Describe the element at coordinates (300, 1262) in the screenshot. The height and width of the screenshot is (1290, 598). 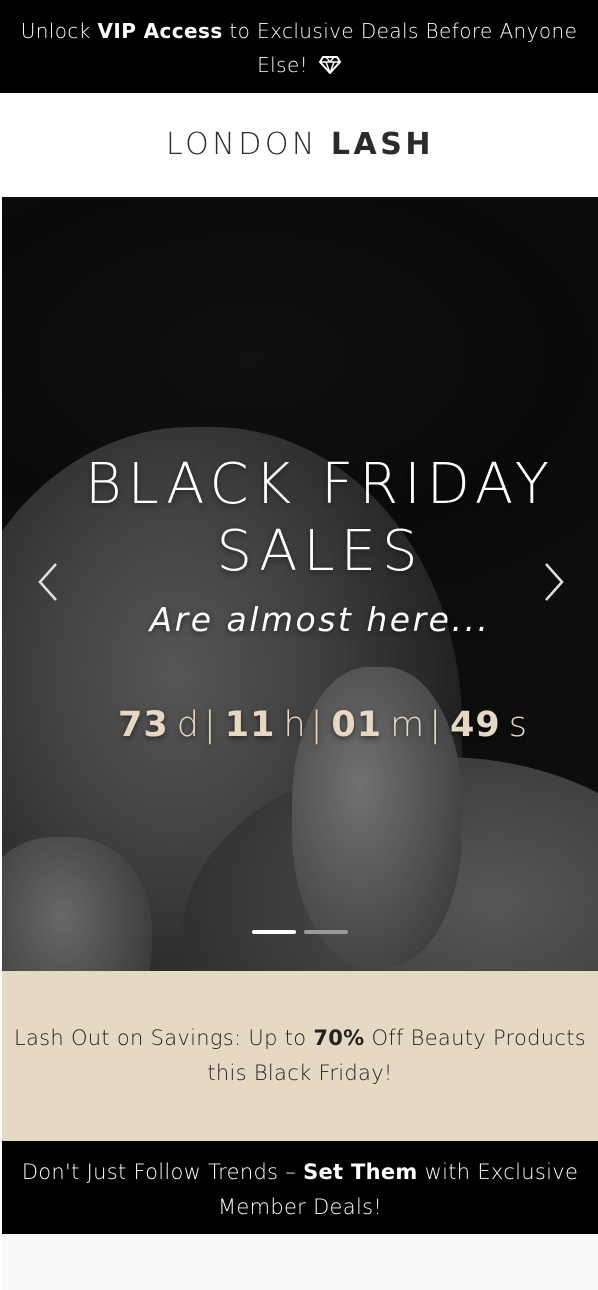
I see `next-section` at that location.